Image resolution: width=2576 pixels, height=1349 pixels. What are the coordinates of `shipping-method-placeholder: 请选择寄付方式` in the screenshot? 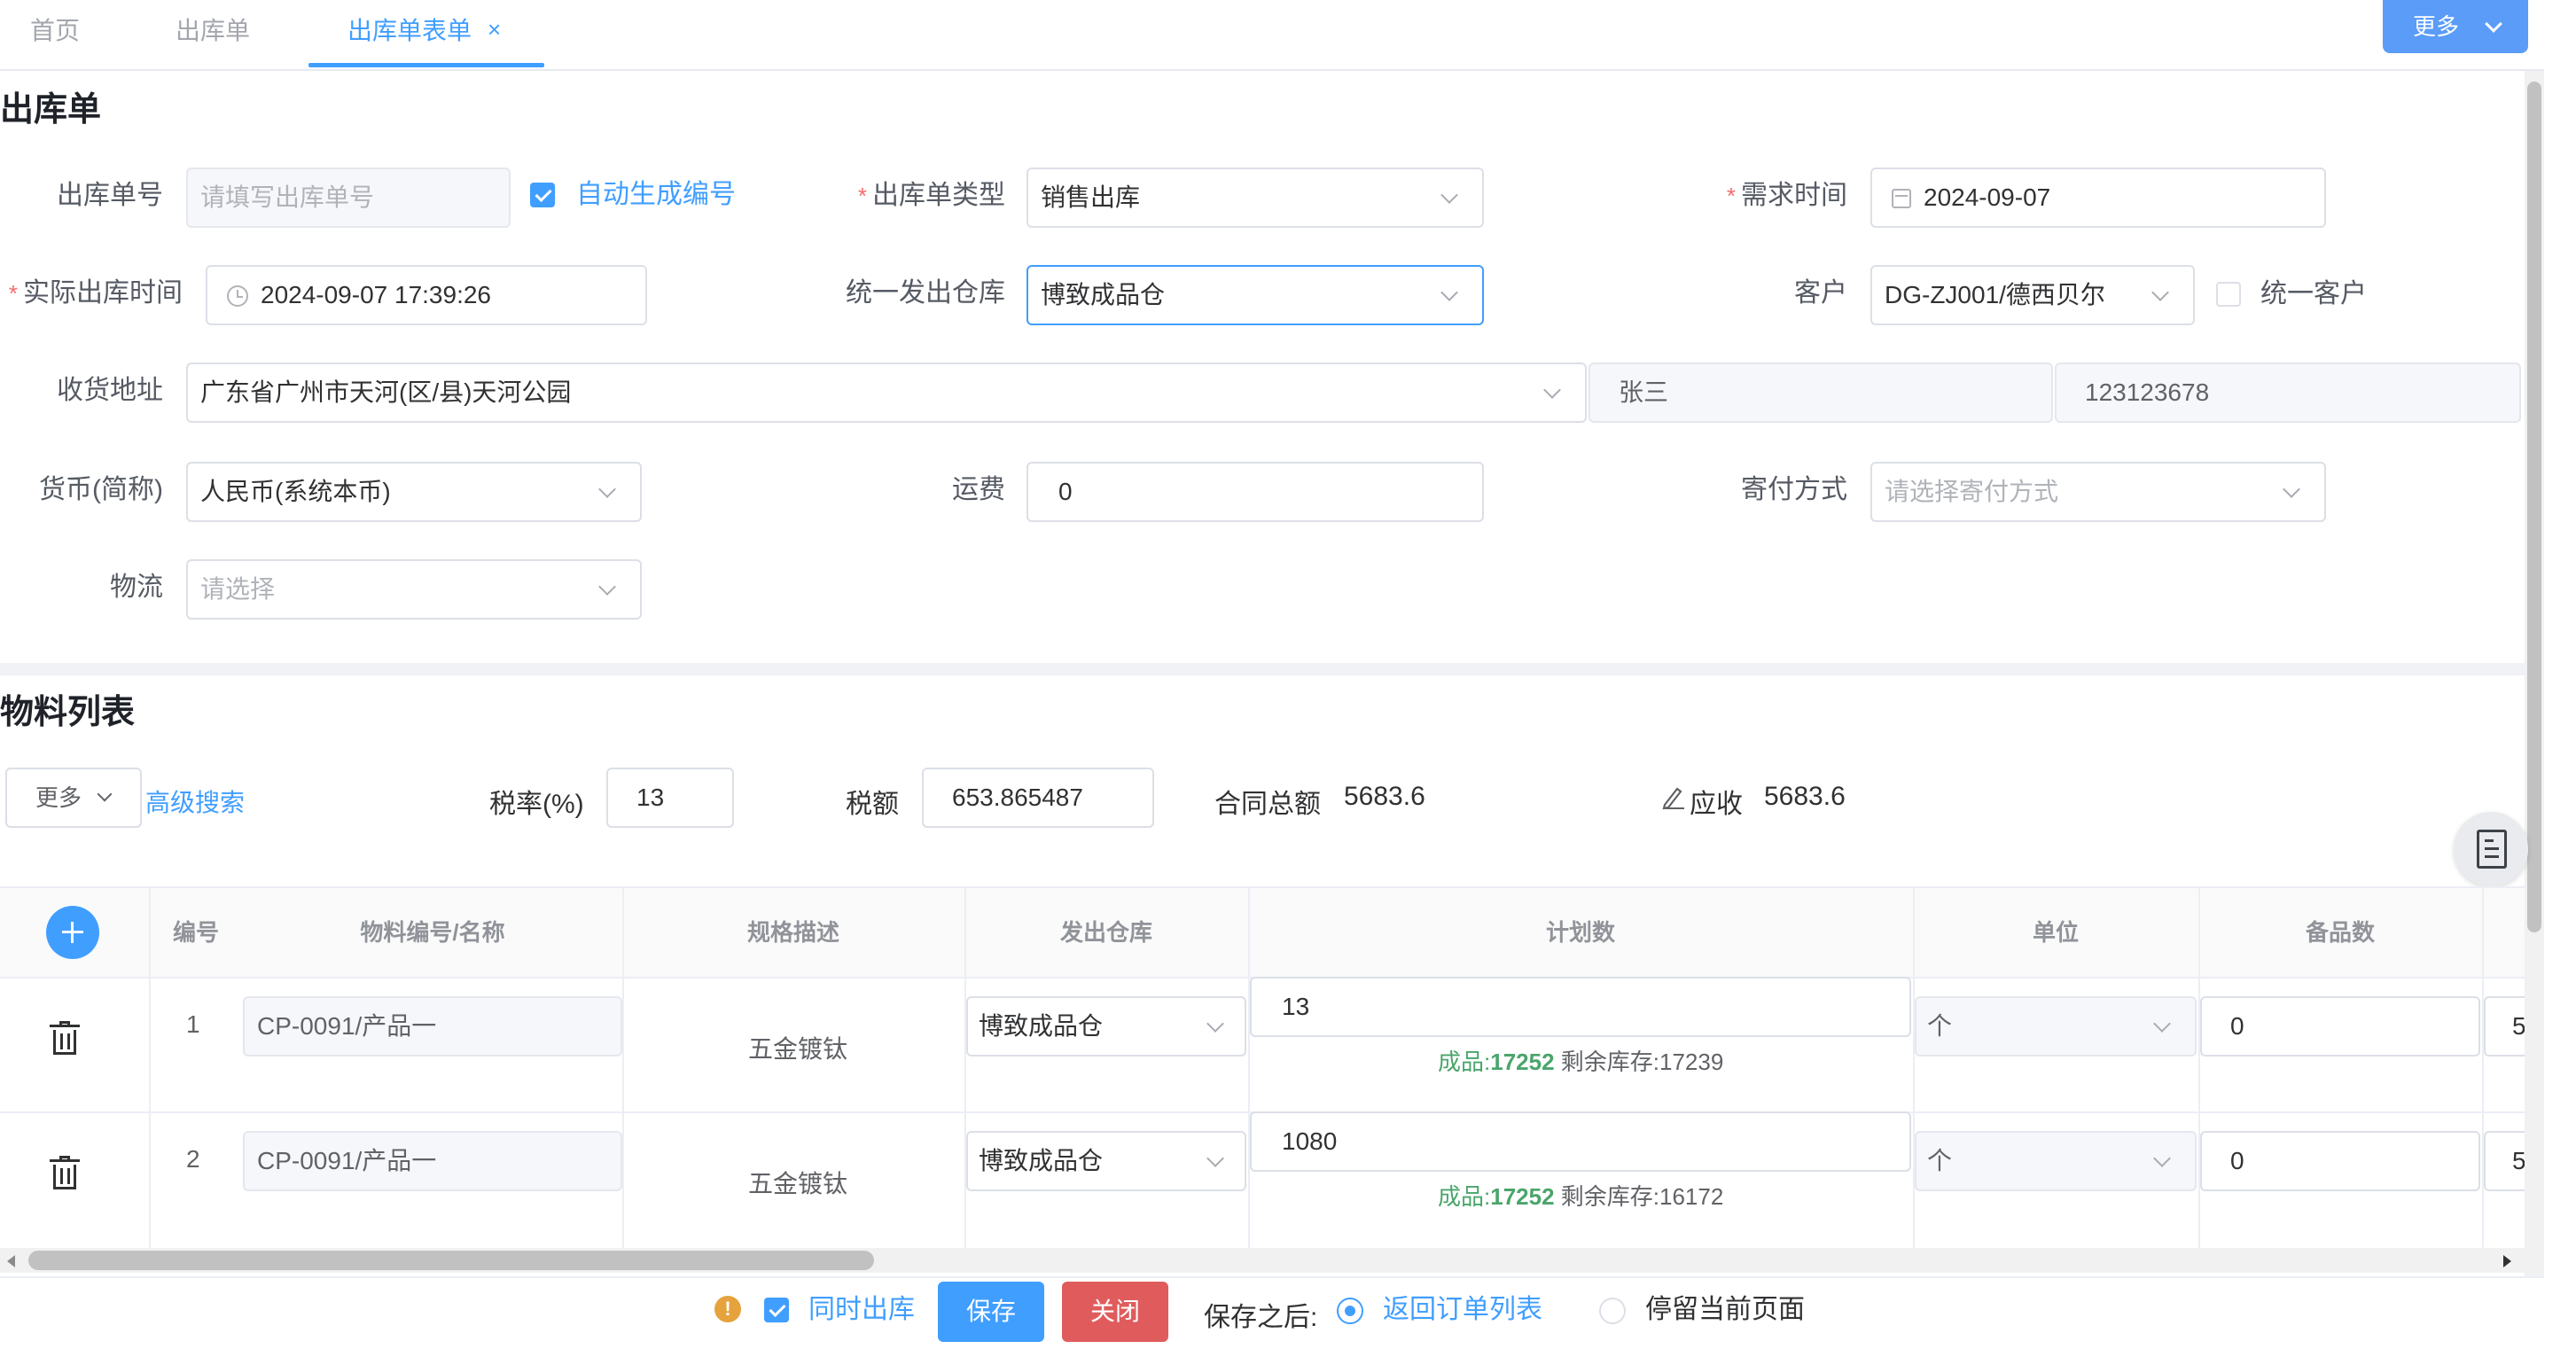 It's located at (1972, 491).